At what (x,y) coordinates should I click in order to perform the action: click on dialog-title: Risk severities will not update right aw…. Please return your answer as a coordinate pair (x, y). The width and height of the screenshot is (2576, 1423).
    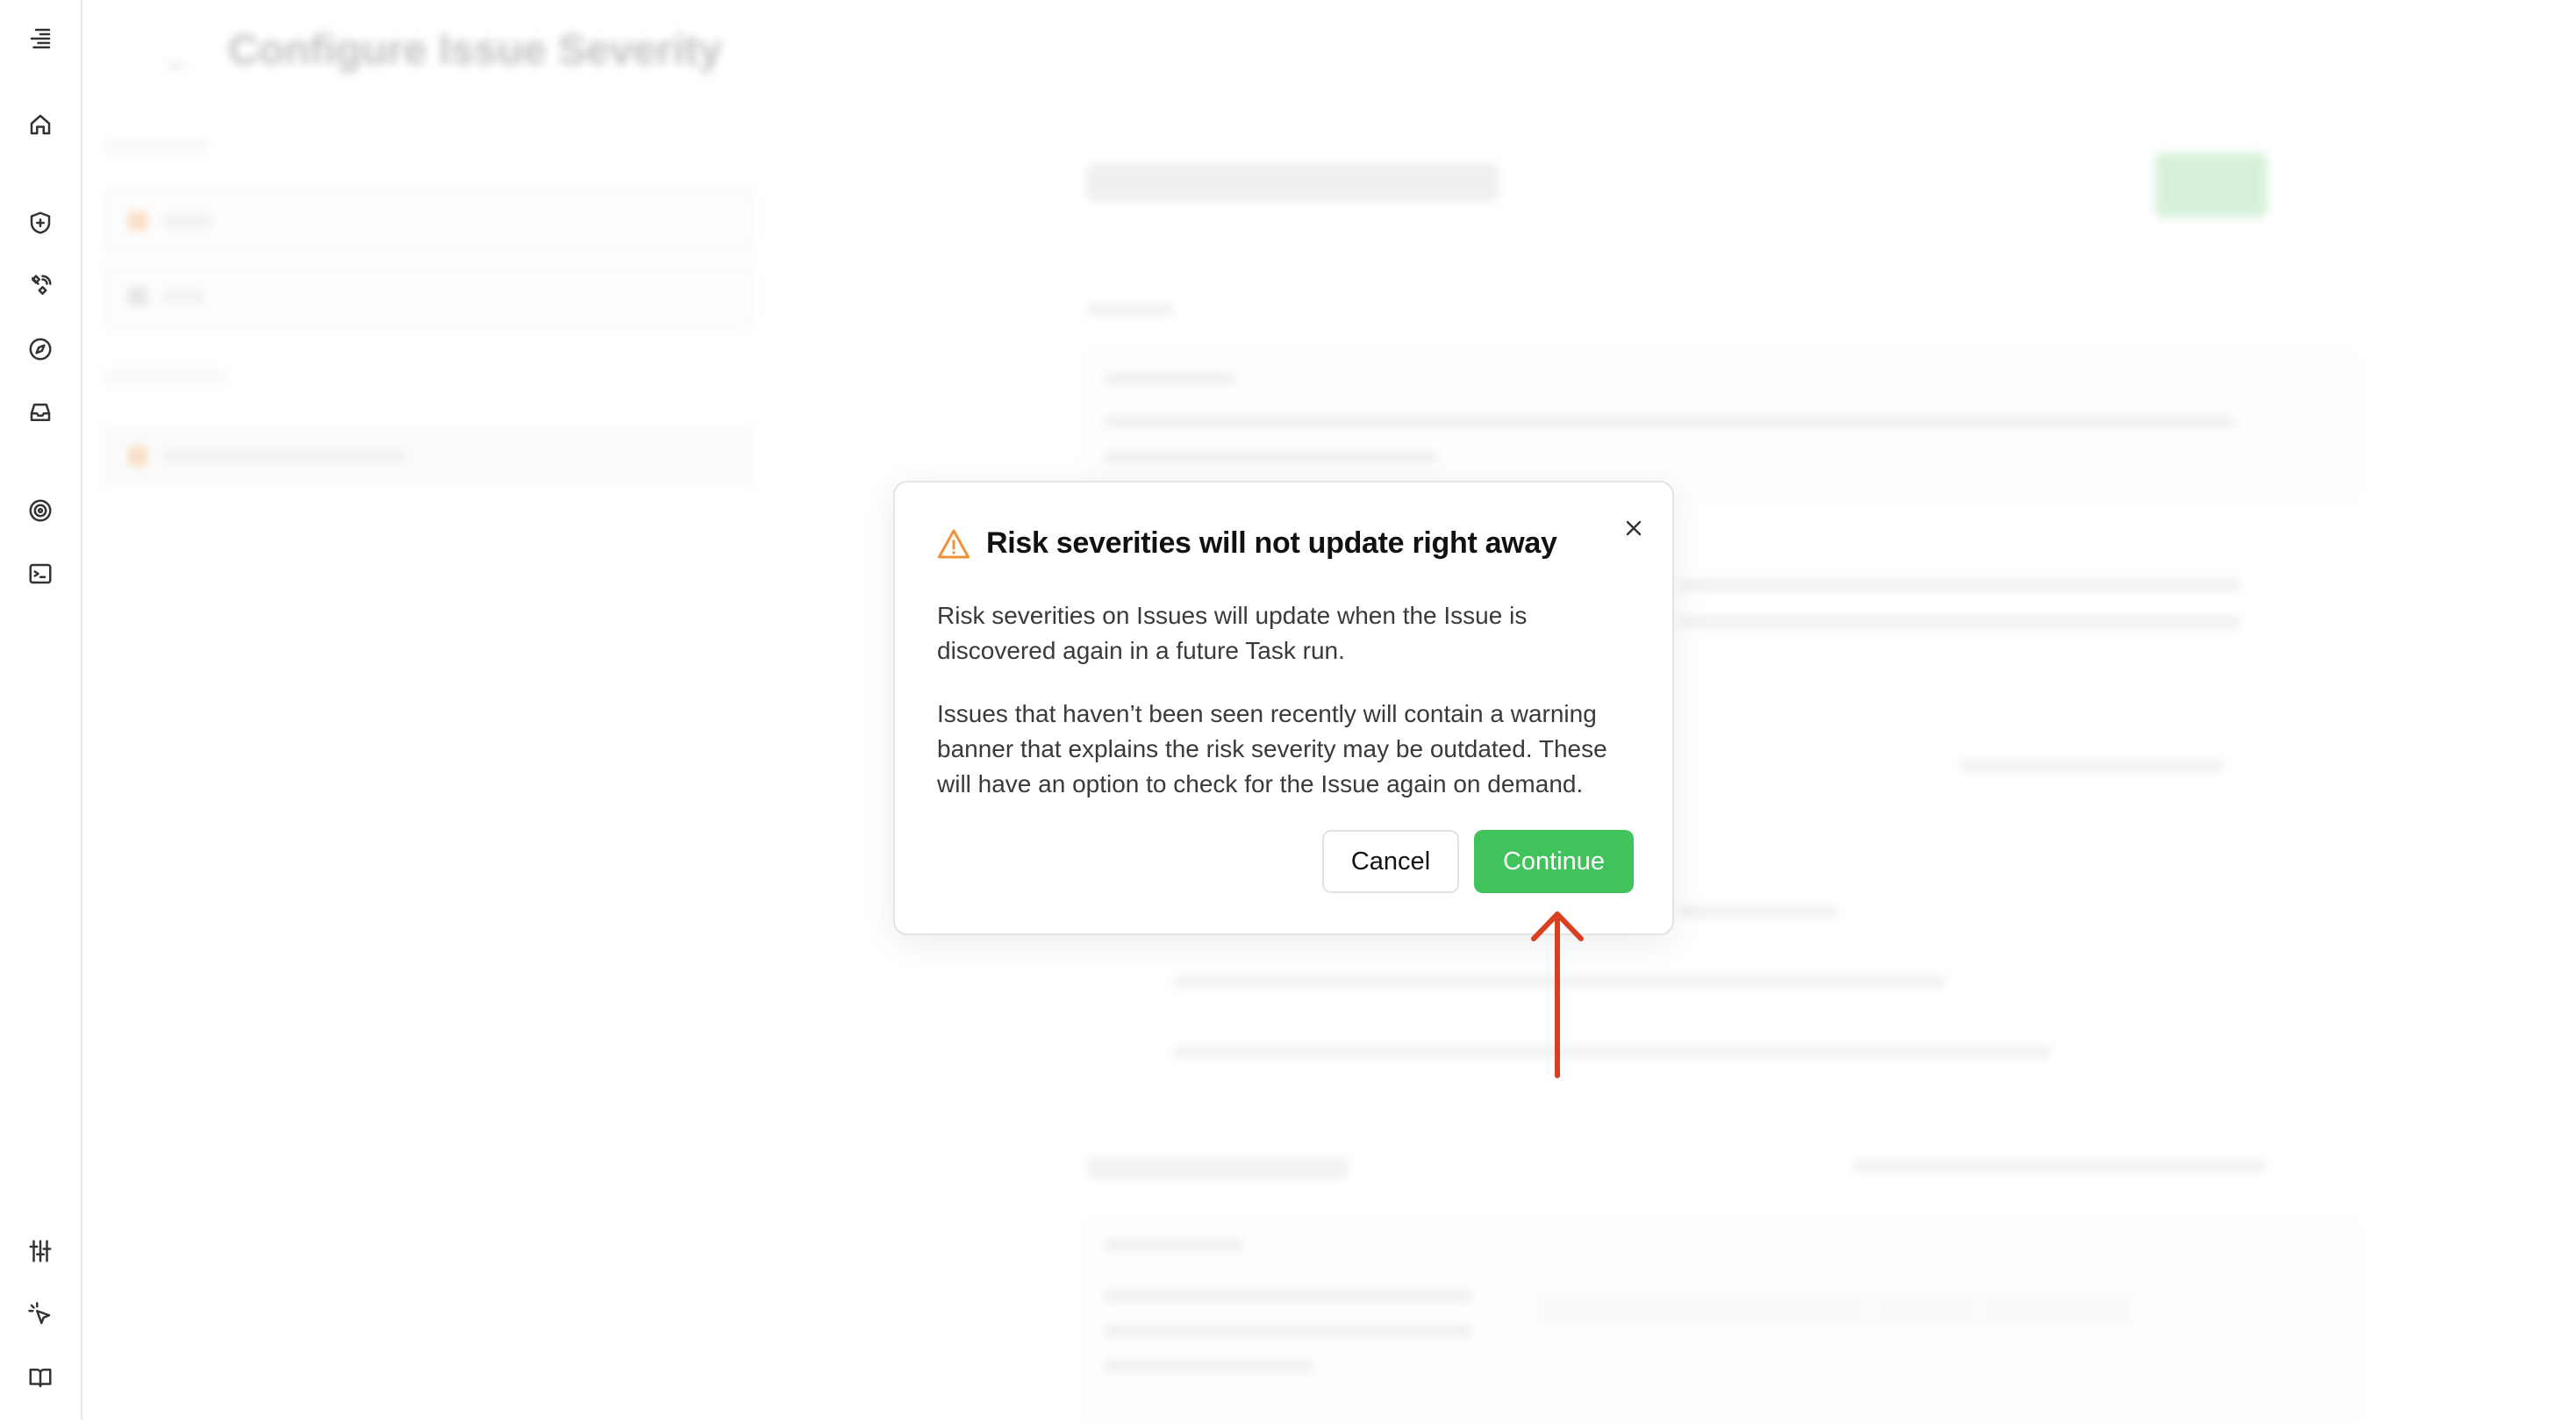
    Looking at the image, I should click on (1271, 543).